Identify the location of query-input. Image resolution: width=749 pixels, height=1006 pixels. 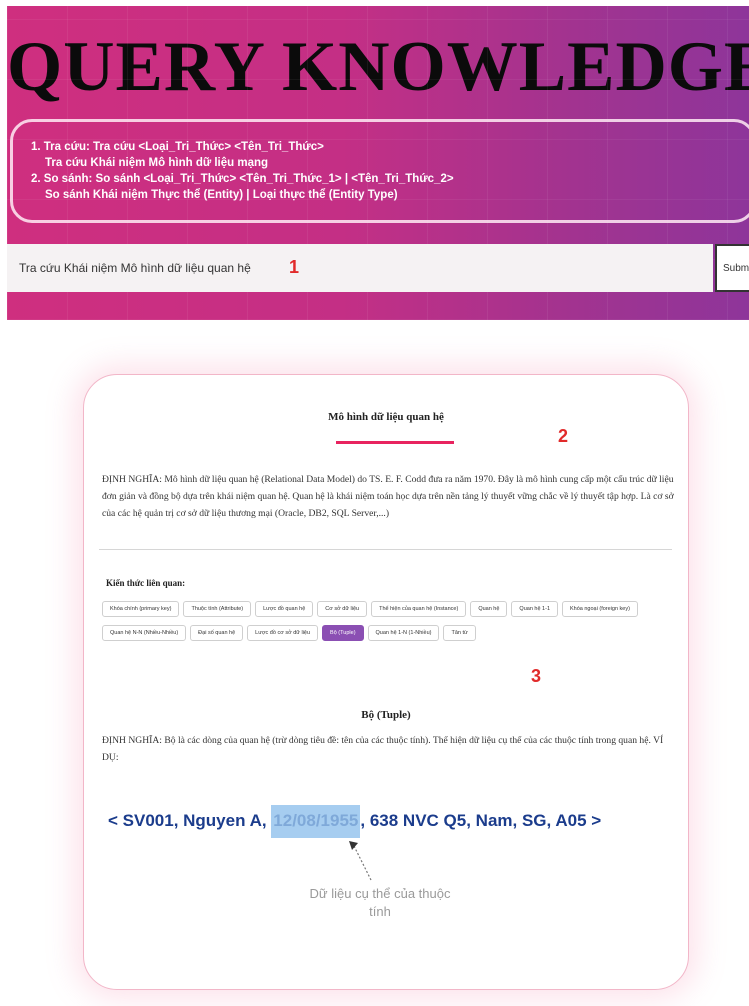
(360, 268).